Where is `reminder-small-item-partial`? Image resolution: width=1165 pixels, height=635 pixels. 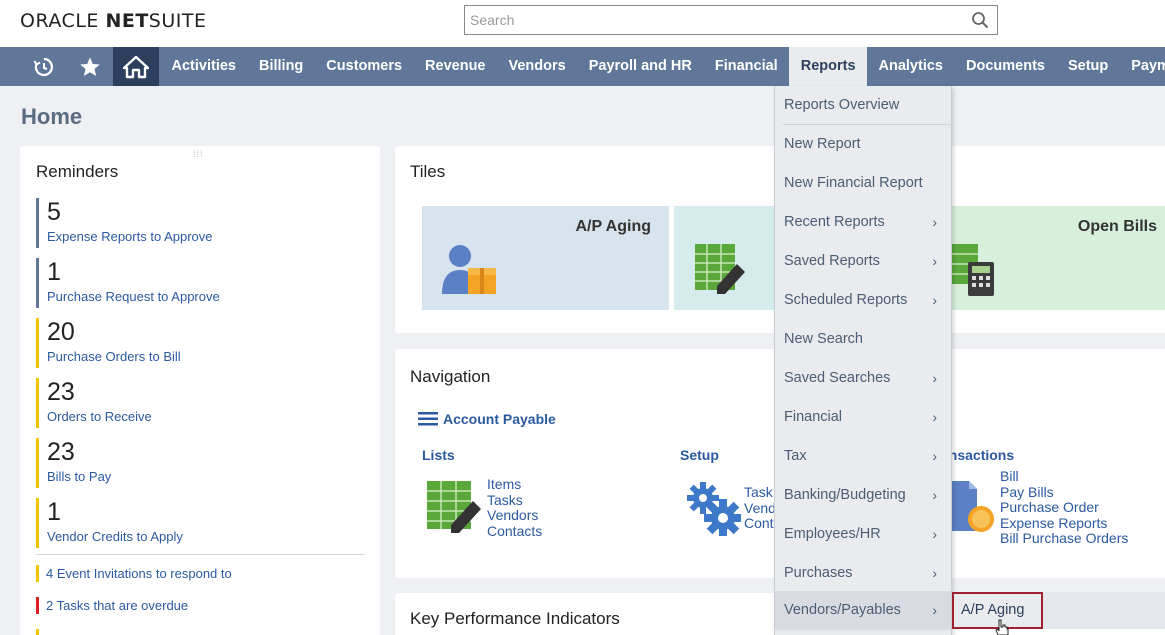
reminder-small-item-partial is located at coordinates (41, 632).